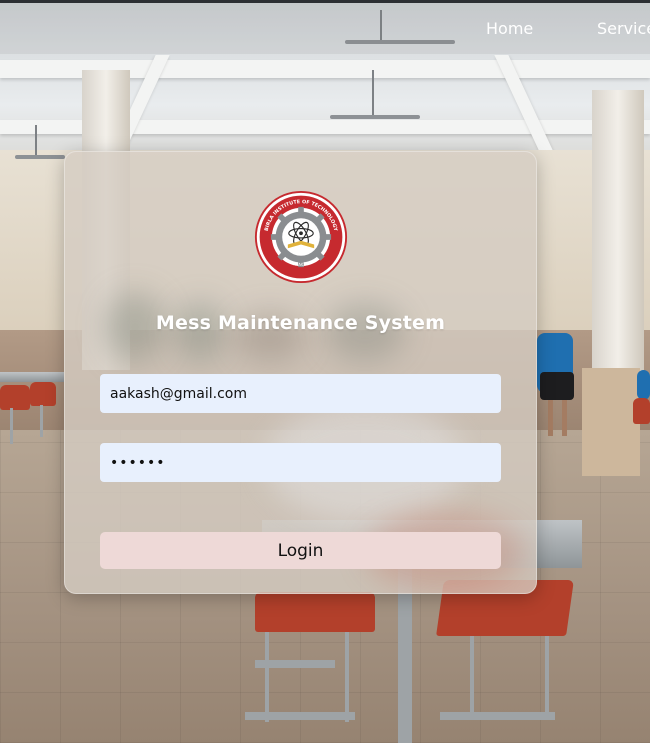  Describe the element at coordinates (300, 393) in the screenshot. I see `email-field` at that location.